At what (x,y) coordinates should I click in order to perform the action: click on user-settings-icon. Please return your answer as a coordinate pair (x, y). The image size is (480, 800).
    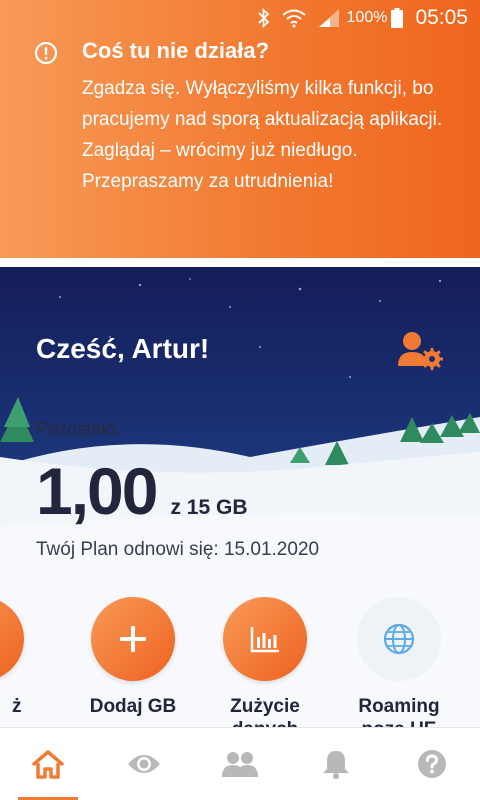
    Looking at the image, I should click on (420, 351).